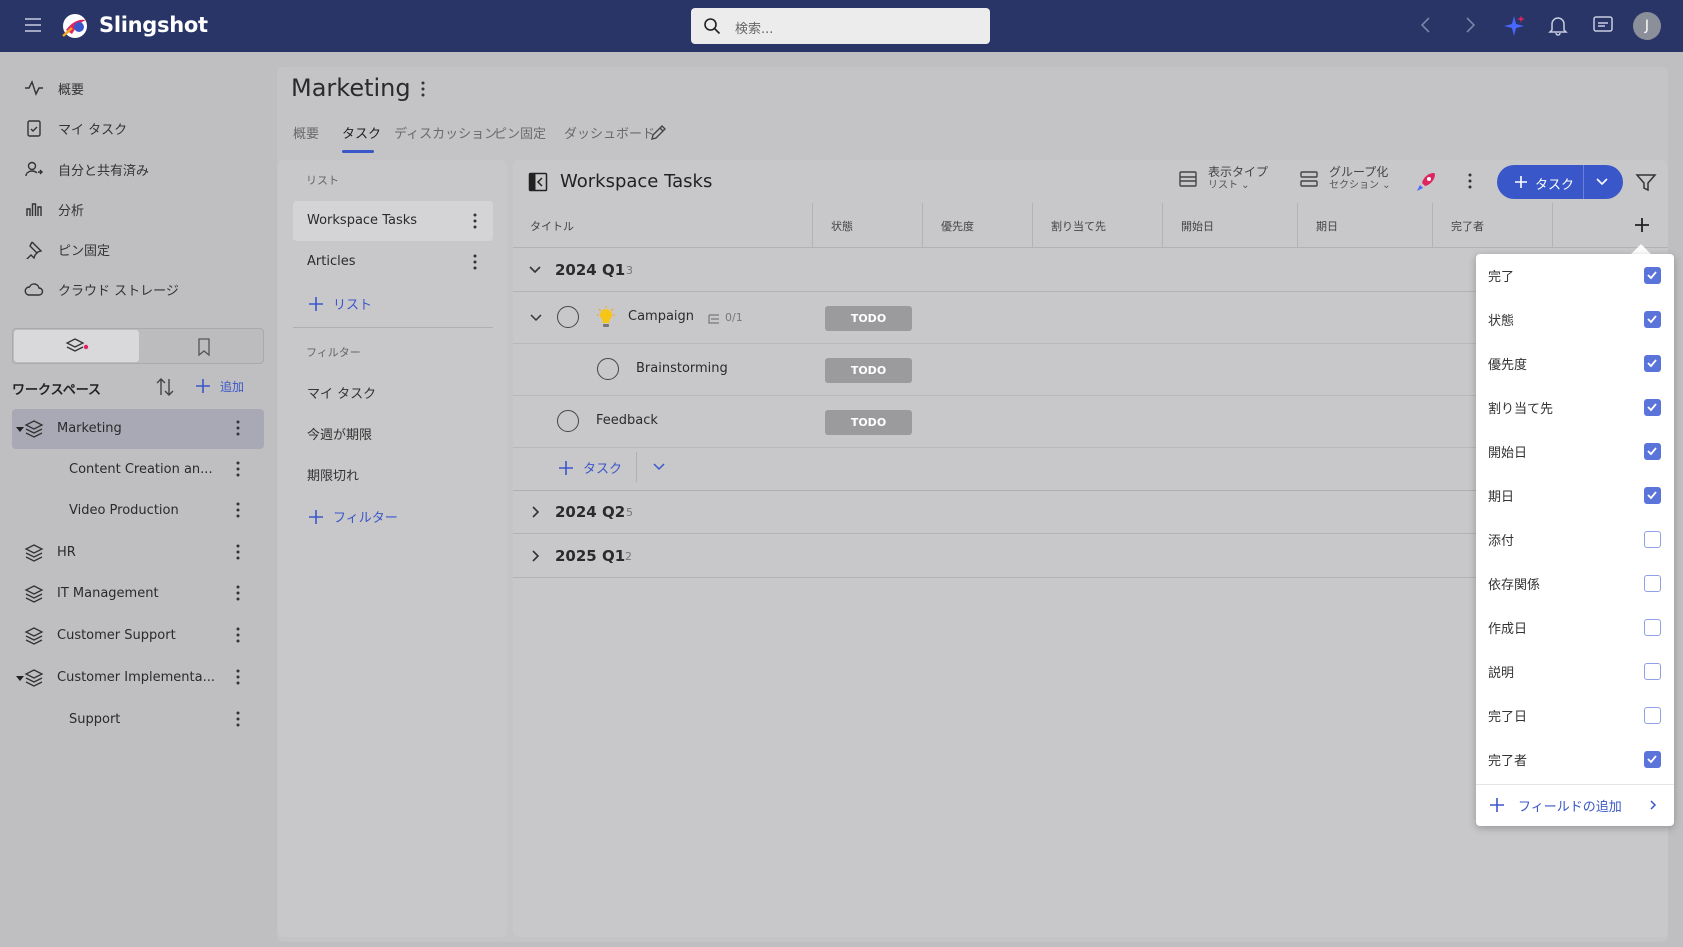  What do you see at coordinates (1575, 804) in the screenshot?
I see `add-field-button: フィールドの追加` at bounding box center [1575, 804].